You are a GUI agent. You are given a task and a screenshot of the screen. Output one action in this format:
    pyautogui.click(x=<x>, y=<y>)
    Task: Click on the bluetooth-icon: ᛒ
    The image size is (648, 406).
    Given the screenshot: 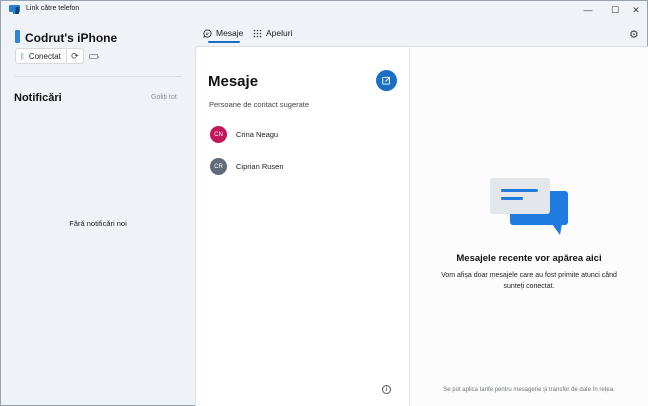 What is the action you would take?
    pyautogui.click(x=22, y=56)
    